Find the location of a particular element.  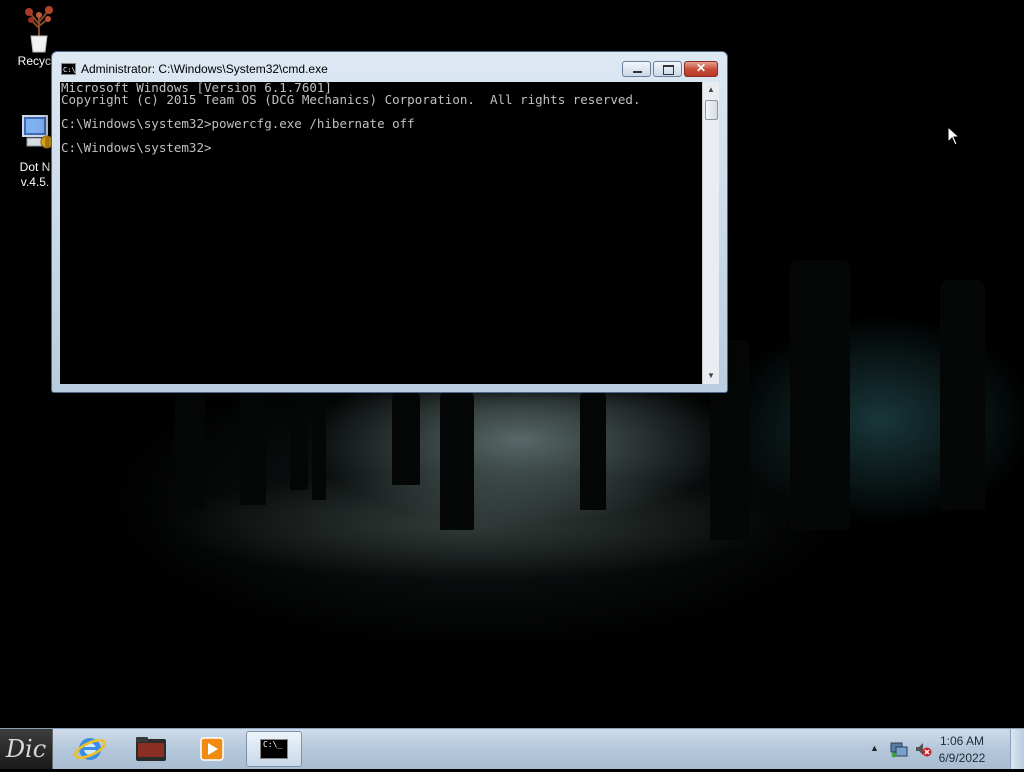

internet-explorer-icon is located at coordinates (90, 749).